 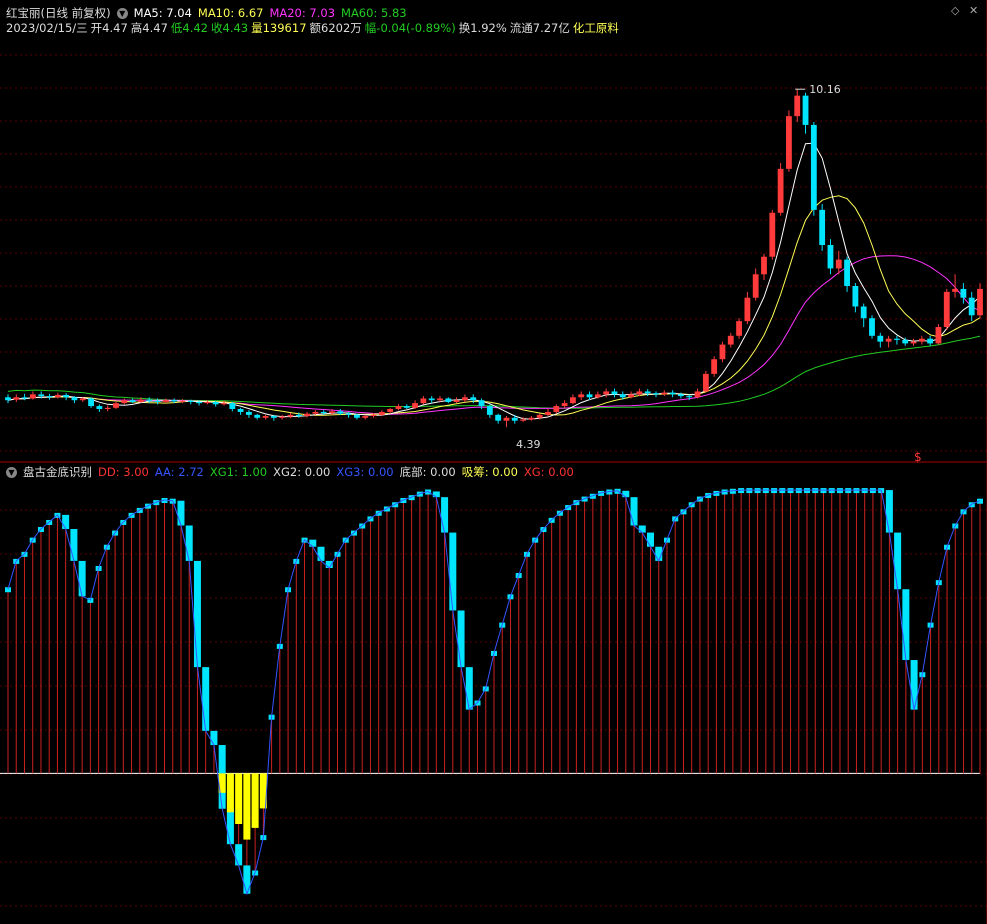 What do you see at coordinates (489, 472) in the screenshot?
I see `absorb-value: 吸筹: 0.00` at bounding box center [489, 472].